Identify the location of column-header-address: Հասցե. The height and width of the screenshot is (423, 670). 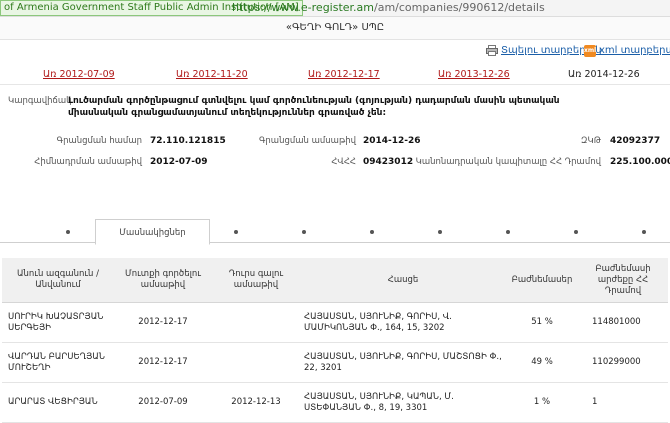
(403, 280).